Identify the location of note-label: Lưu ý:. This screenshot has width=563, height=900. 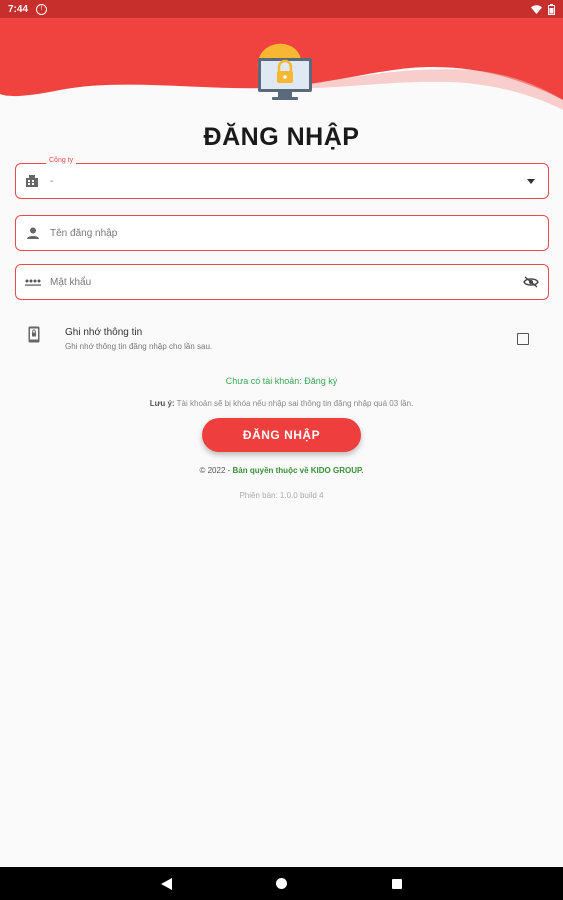
(162, 403).